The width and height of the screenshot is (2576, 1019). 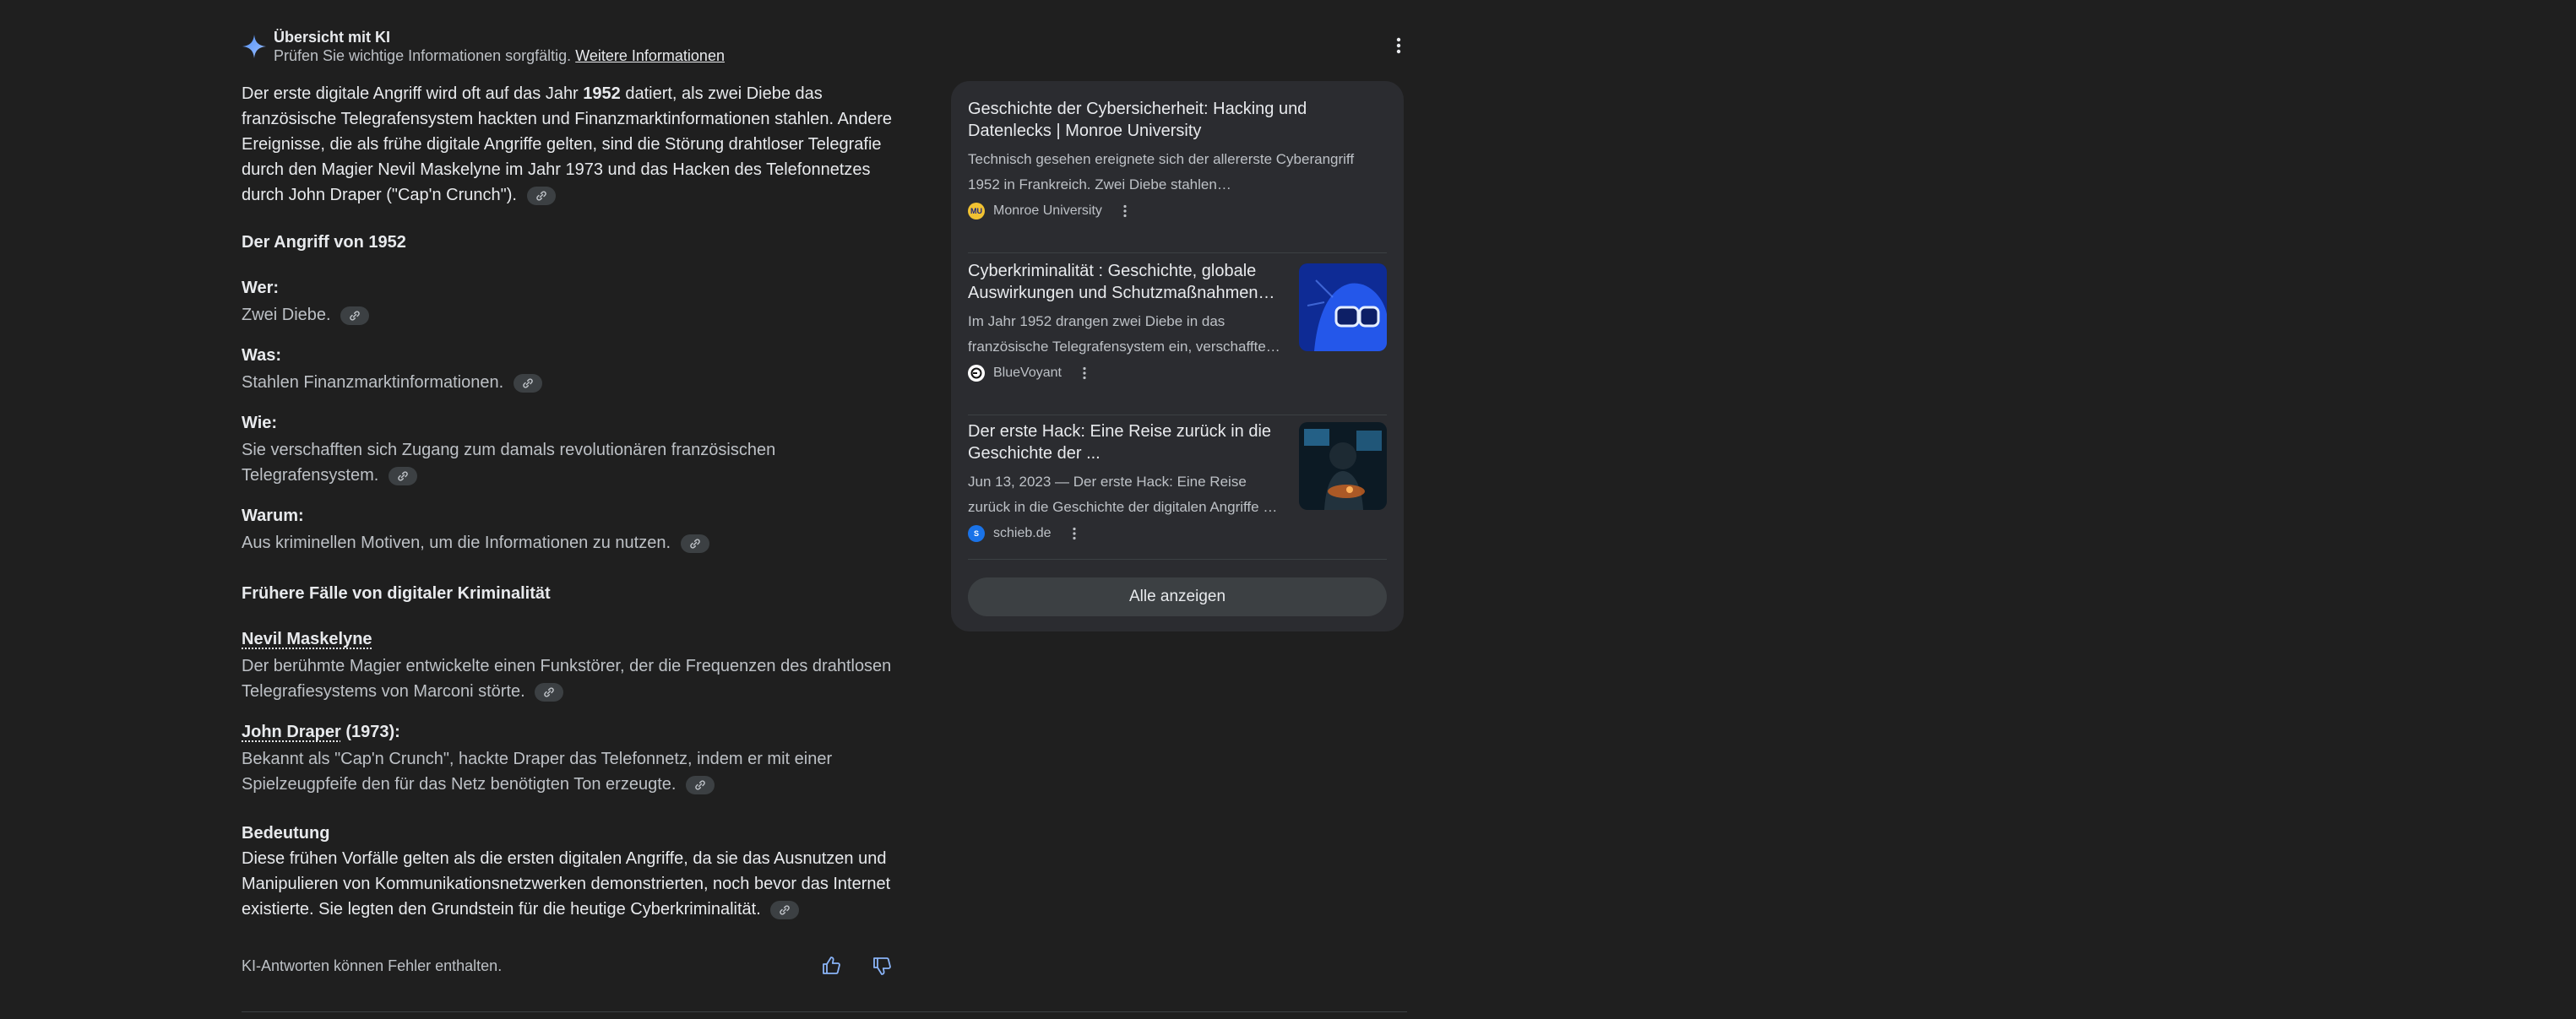 I want to click on early-cases-heading: Frühere Fälle von digitaler Kriminalität, so click(x=396, y=593).